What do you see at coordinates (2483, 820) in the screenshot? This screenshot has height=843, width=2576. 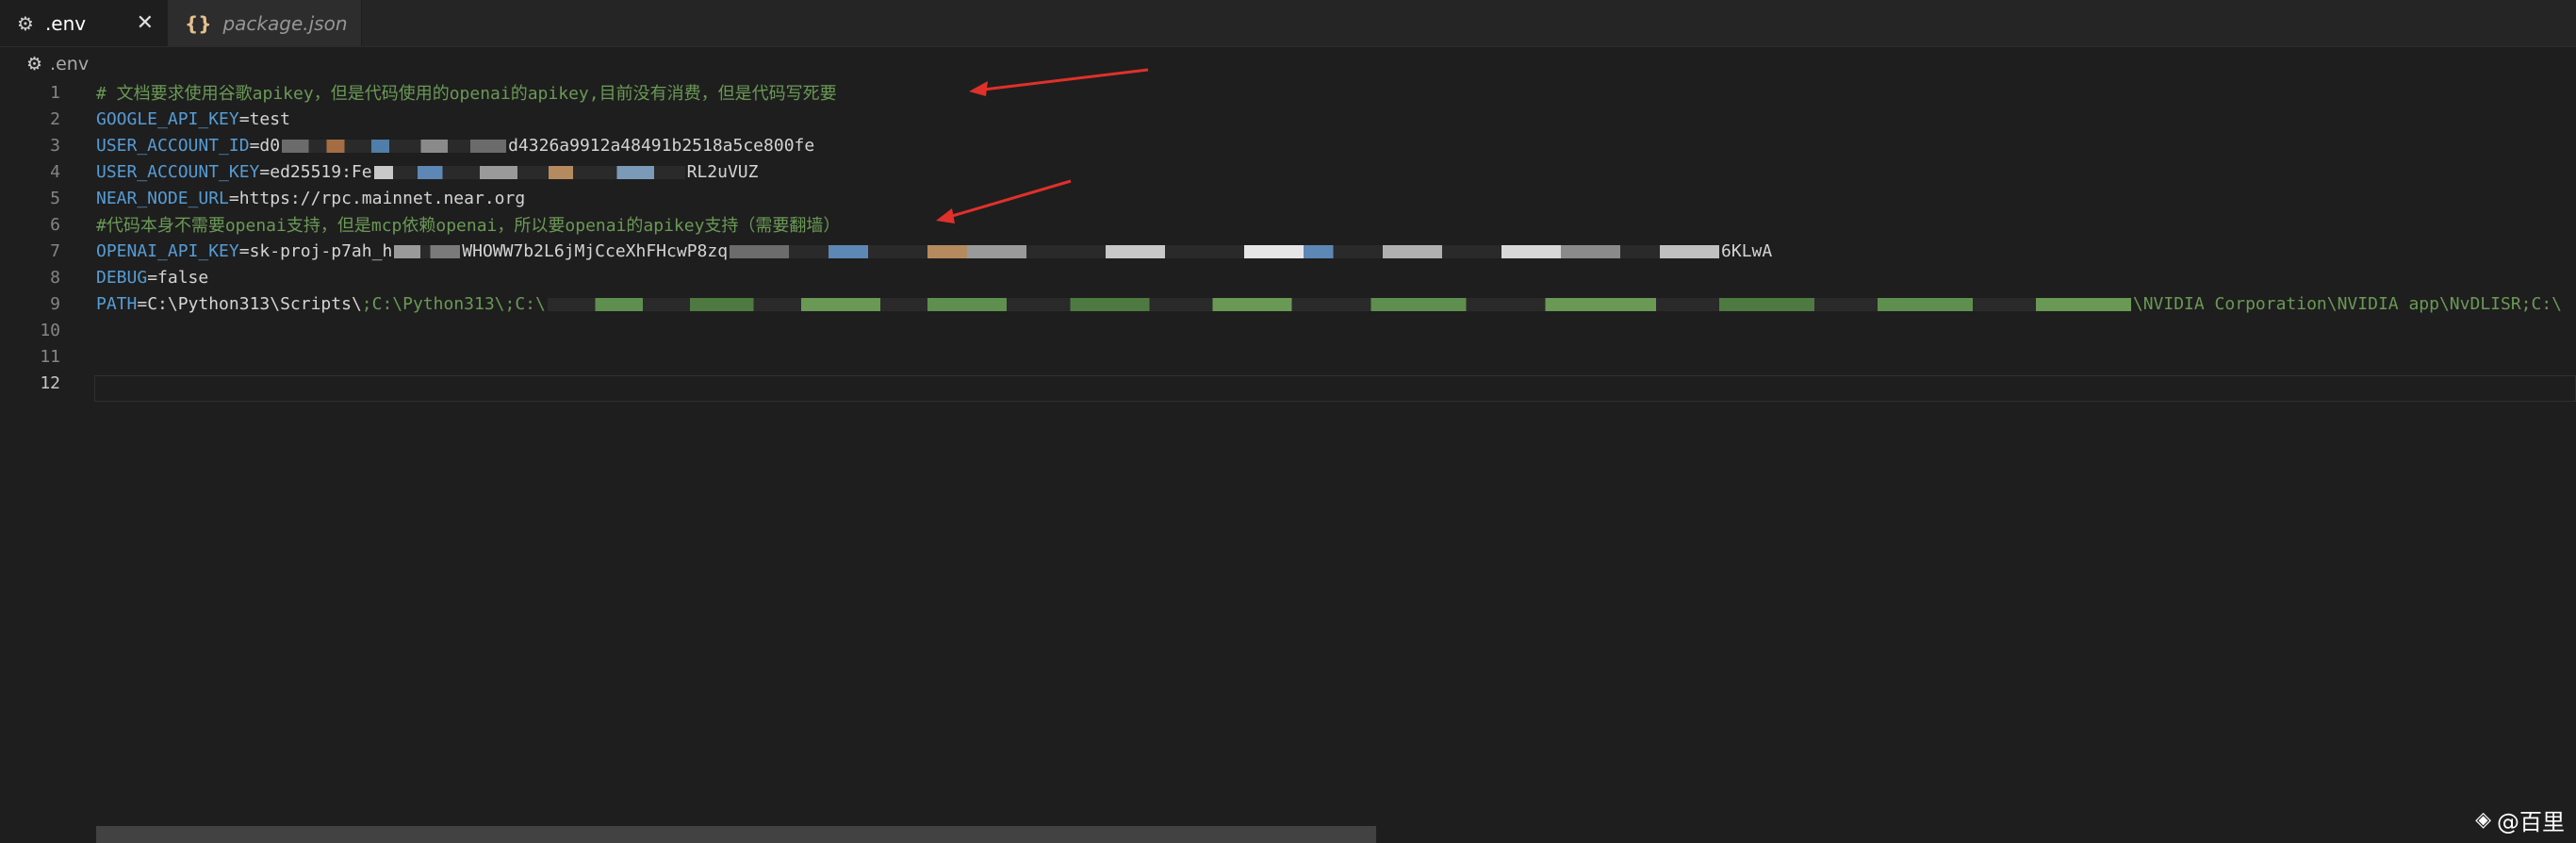 I see `diamond-icon: ◈` at bounding box center [2483, 820].